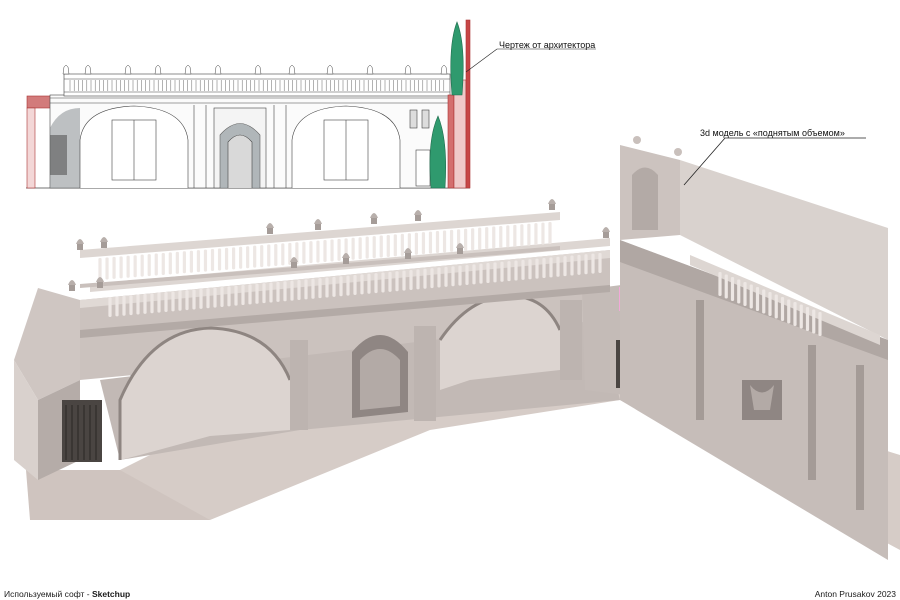 The height and width of the screenshot is (600, 900). Describe the element at coordinates (111, 594) in the screenshot. I see `software-name: Sketchup` at that location.